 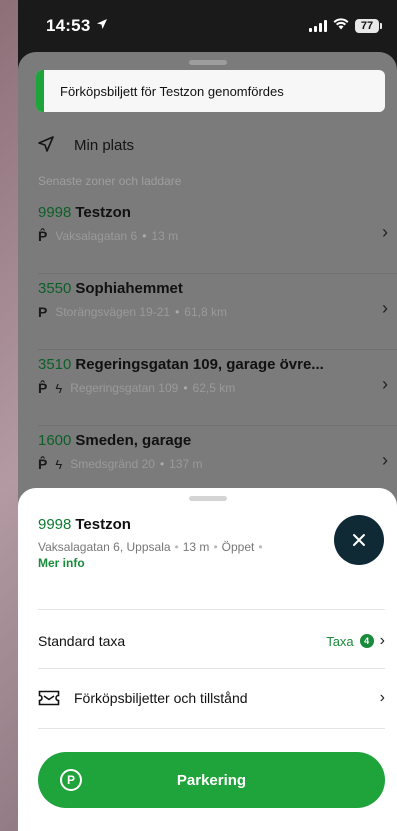 What do you see at coordinates (366, 641) in the screenshot?
I see `rate-count-badge: 4` at bounding box center [366, 641].